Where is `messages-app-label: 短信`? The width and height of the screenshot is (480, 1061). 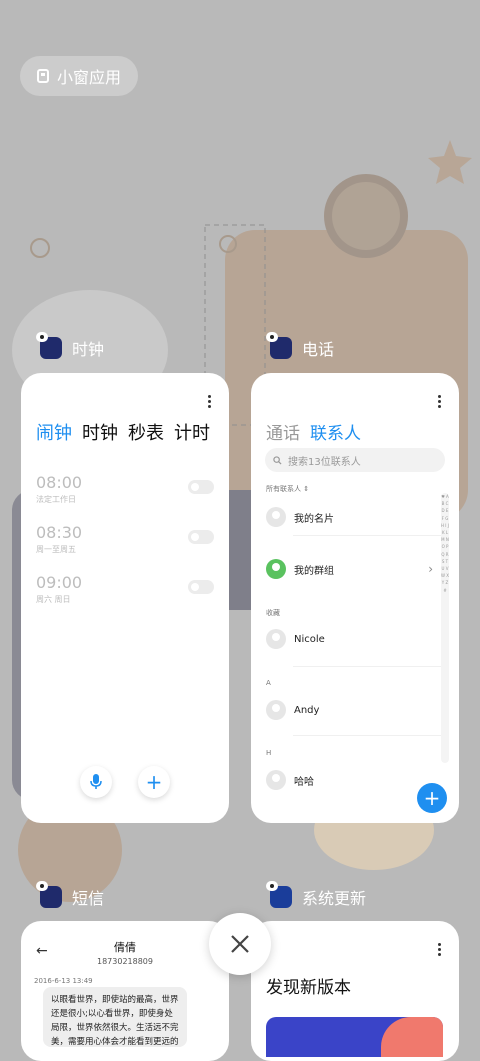 messages-app-label: 短信 is located at coordinates (70, 895).